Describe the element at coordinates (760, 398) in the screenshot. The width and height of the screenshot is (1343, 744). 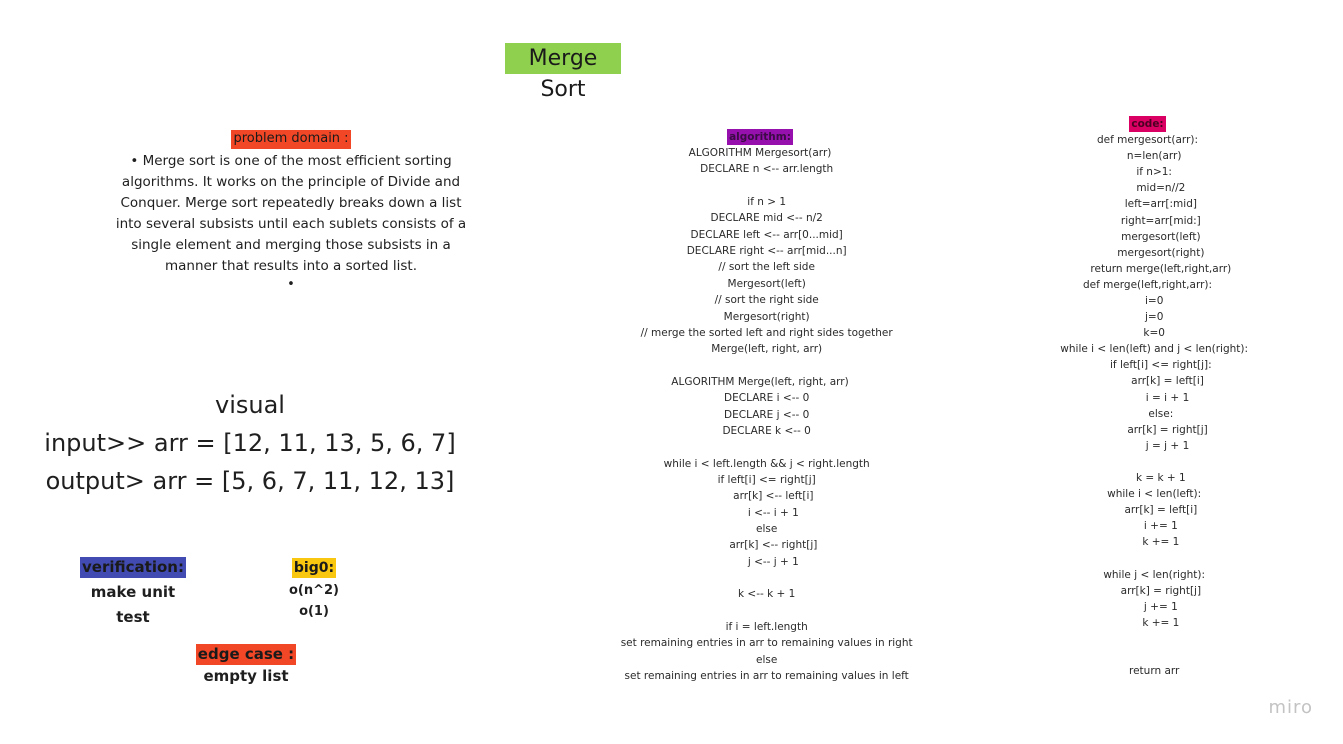
I see `algorithm-line: DECLARE i <-- 0` at that location.